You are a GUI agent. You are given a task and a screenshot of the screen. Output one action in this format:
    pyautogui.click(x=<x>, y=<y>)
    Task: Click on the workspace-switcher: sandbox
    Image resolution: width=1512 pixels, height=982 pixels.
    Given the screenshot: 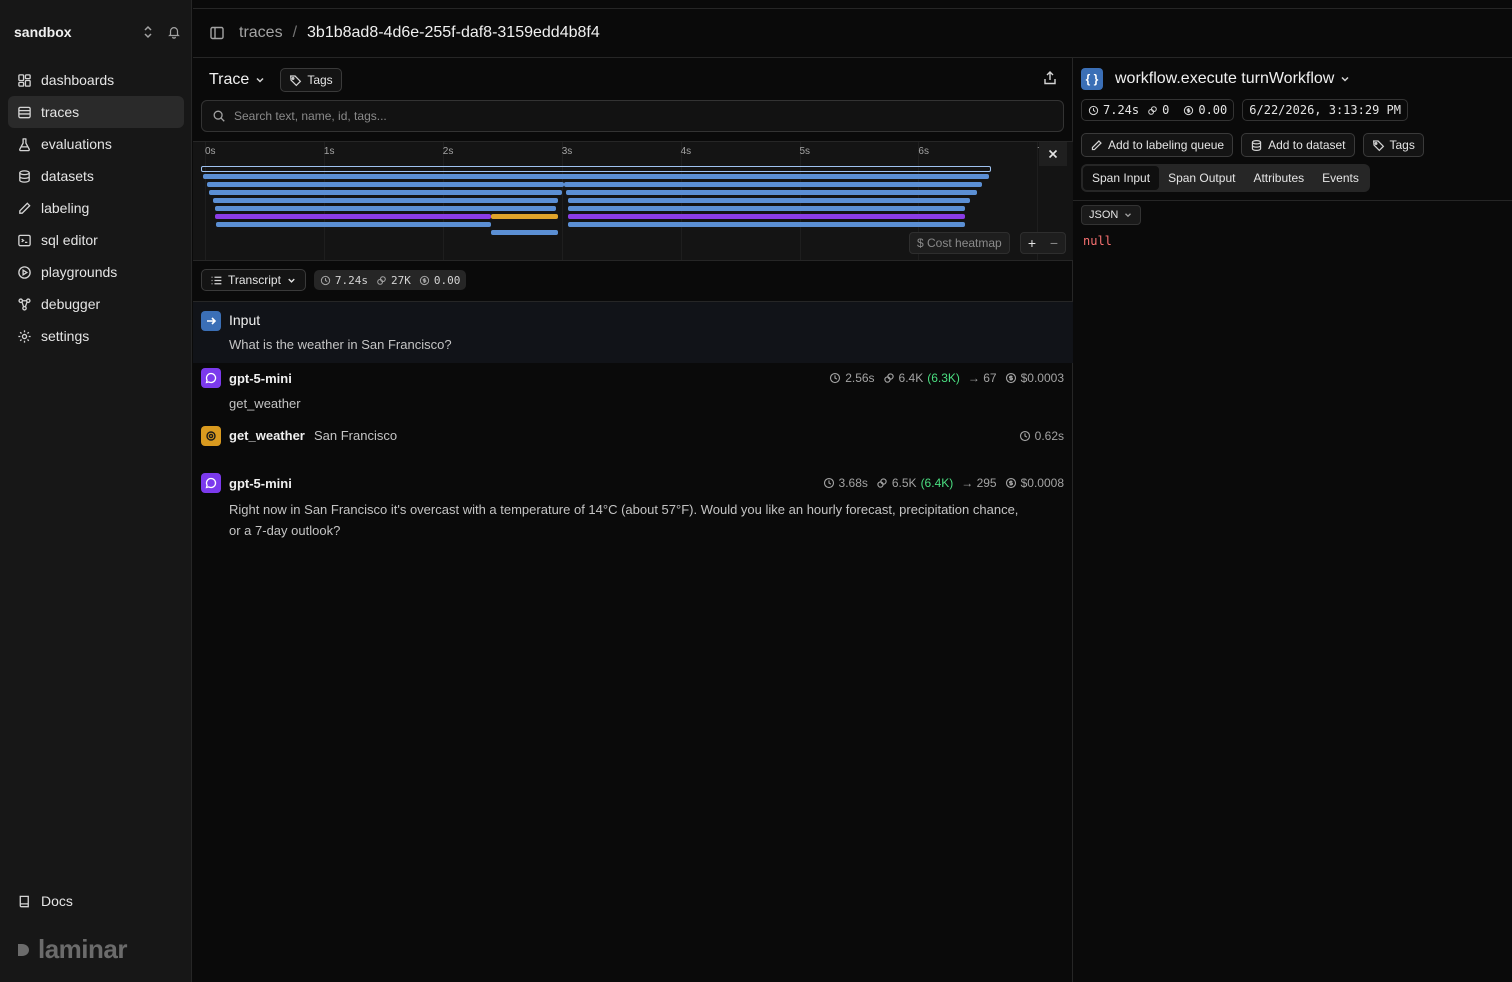 What is the action you would take?
    pyautogui.click(x=98, y=32)
    